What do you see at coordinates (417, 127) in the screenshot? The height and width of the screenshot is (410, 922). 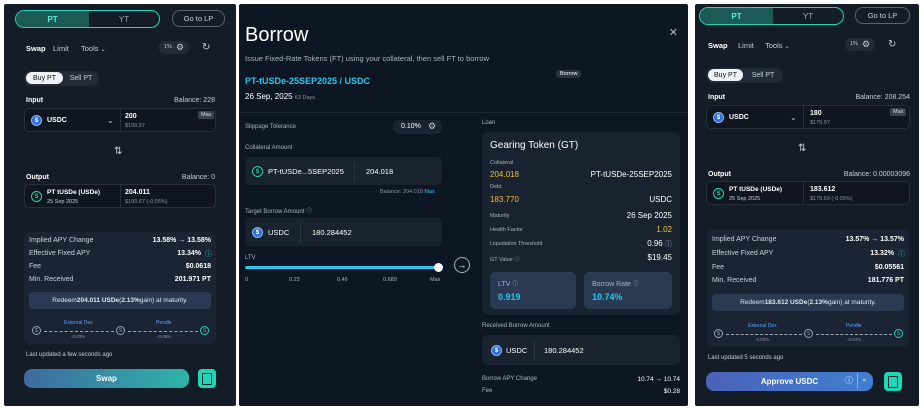 I see `slippage-control: 0.10% ⚙` at bounding box center [417, 127].